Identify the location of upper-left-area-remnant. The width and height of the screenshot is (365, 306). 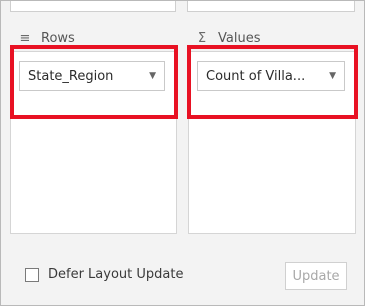
(93, 6).